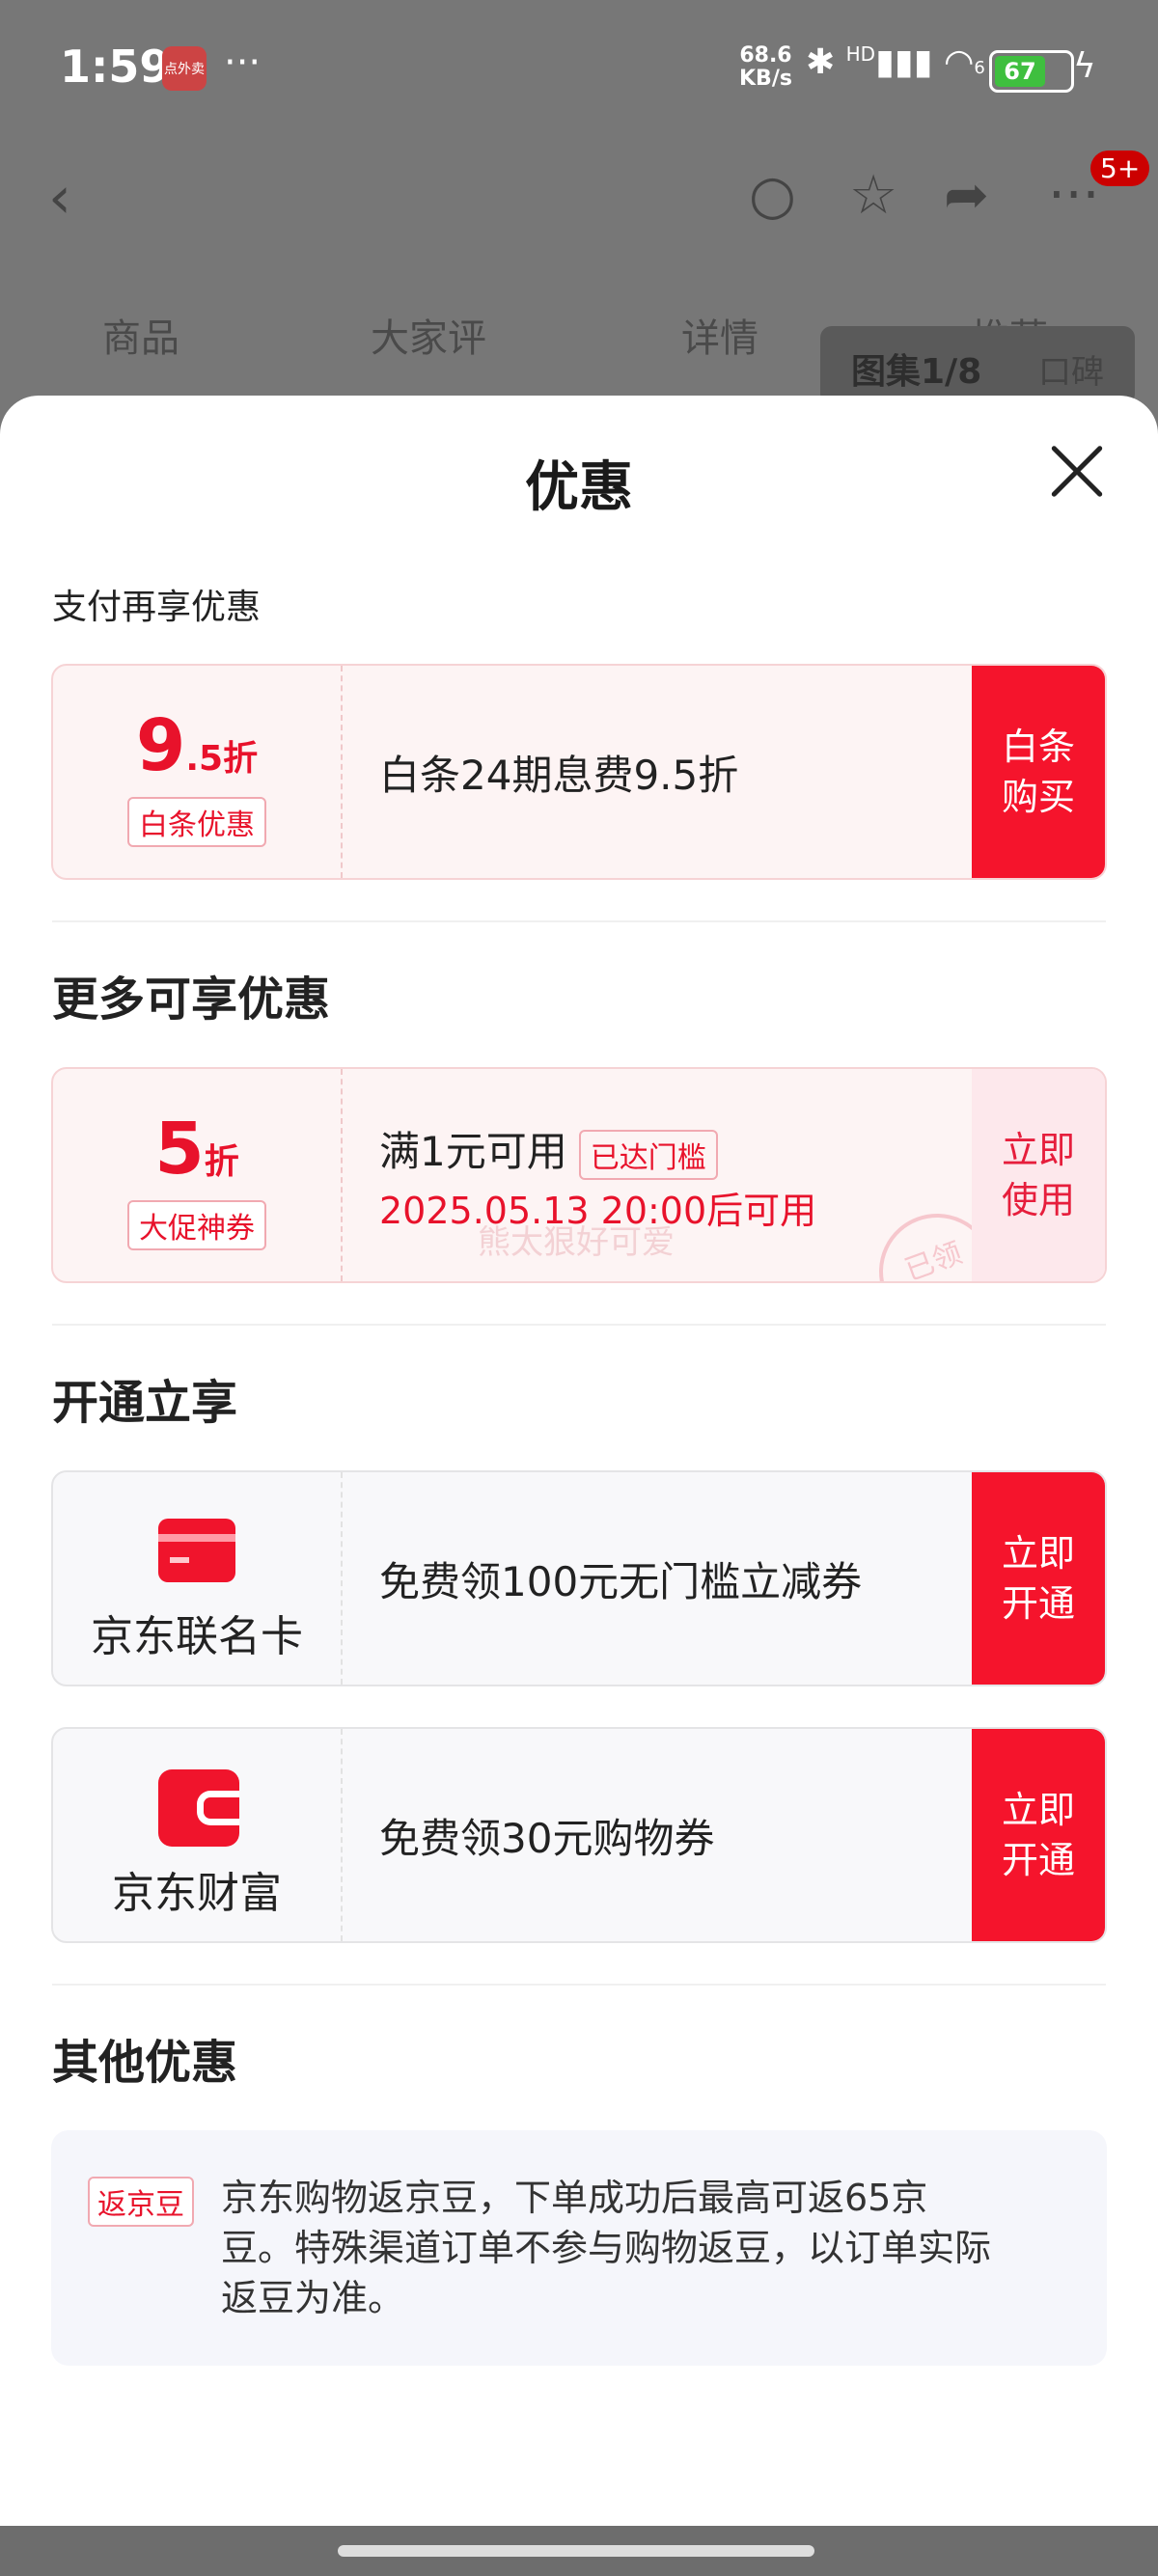 The image size is (1158, 2576). What do you see at coordinates (1071, 373) in the screenshot?
I see `reviews-label: 口碑` at bounding box center [1071, 373].